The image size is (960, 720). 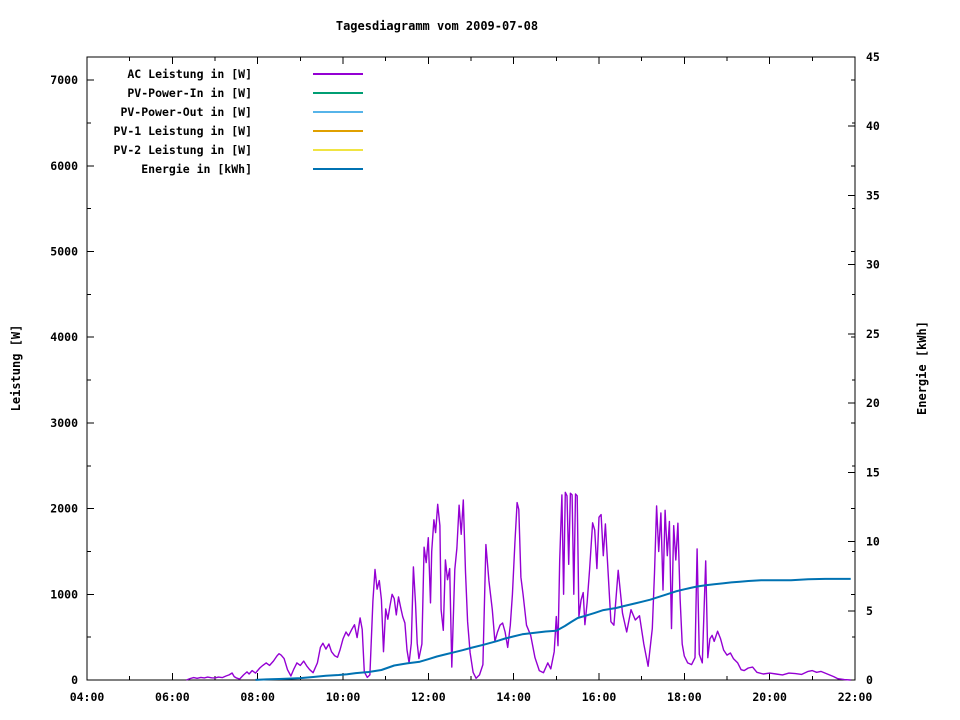 What do you see at coordinates (172, 697) in the screenshot?
I see `x-axis-tick-label: 06:00` at bounding box center [172, 697].